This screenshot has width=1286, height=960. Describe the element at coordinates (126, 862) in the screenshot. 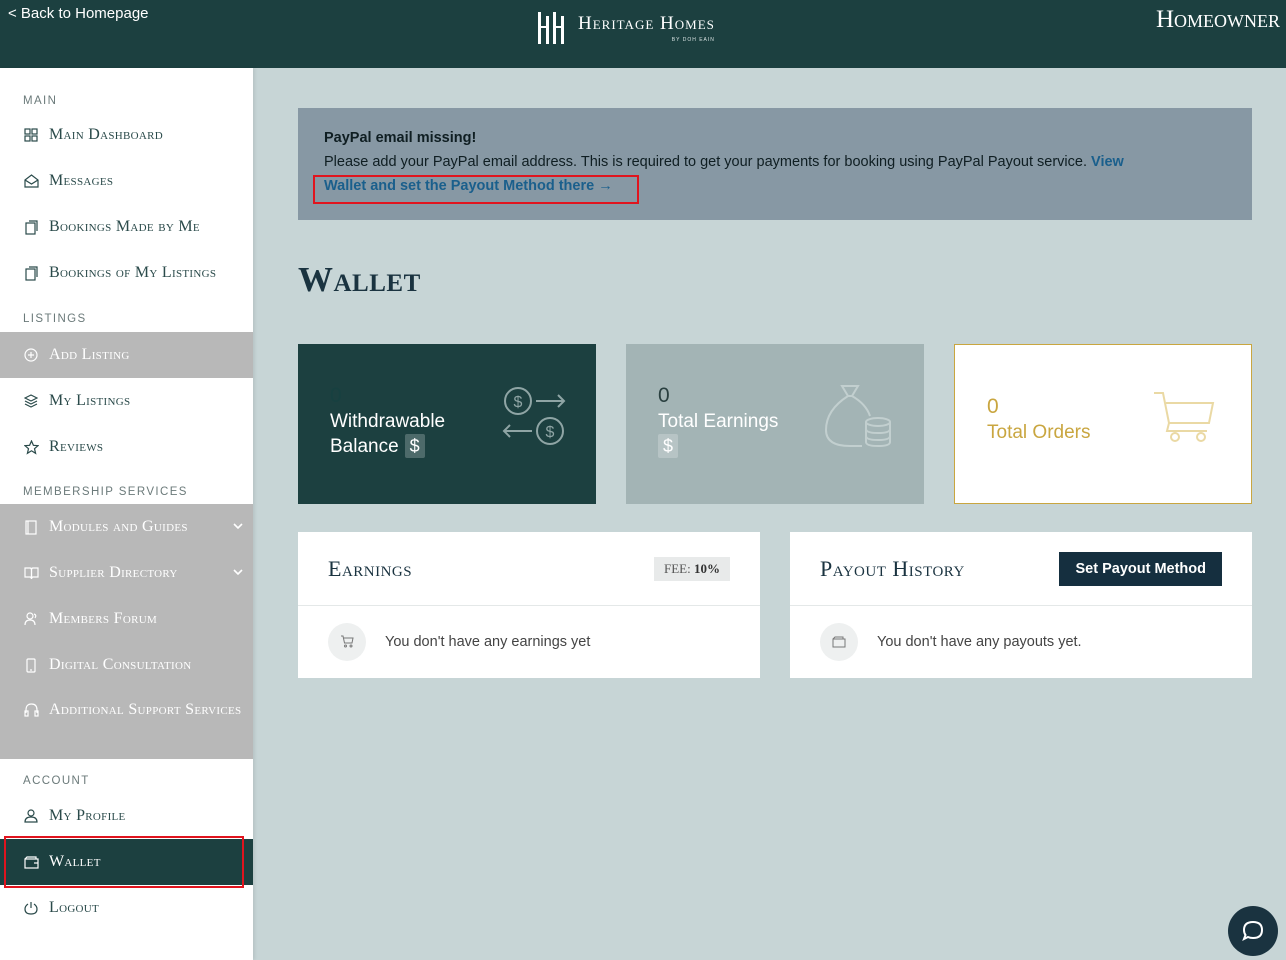

I see `sidebar-item-wallet: Wallet` at that location.